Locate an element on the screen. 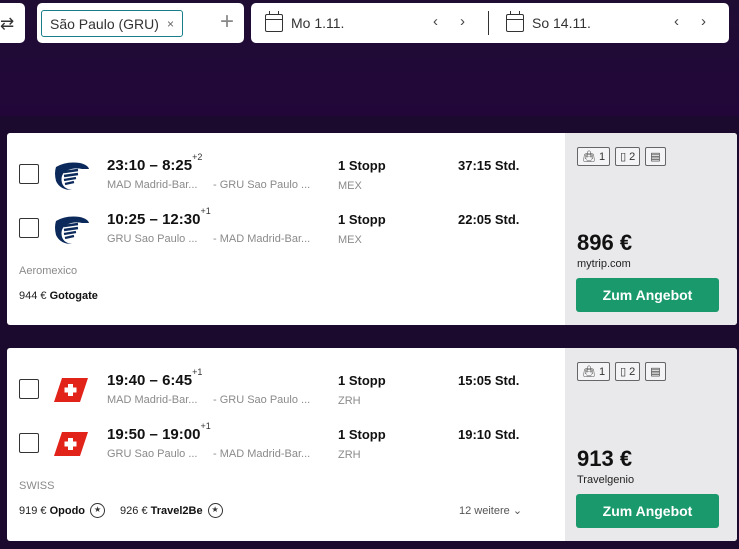  leg-times: 19:50 – 19:00 +1 is located at coordinates (159, 432).